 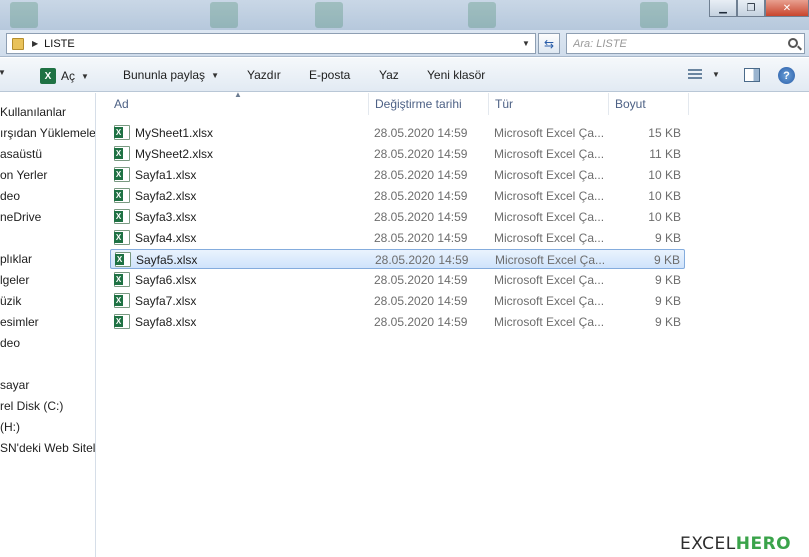 I want to click on sidebar-item: on Yerler, so click(x=23, y=177).